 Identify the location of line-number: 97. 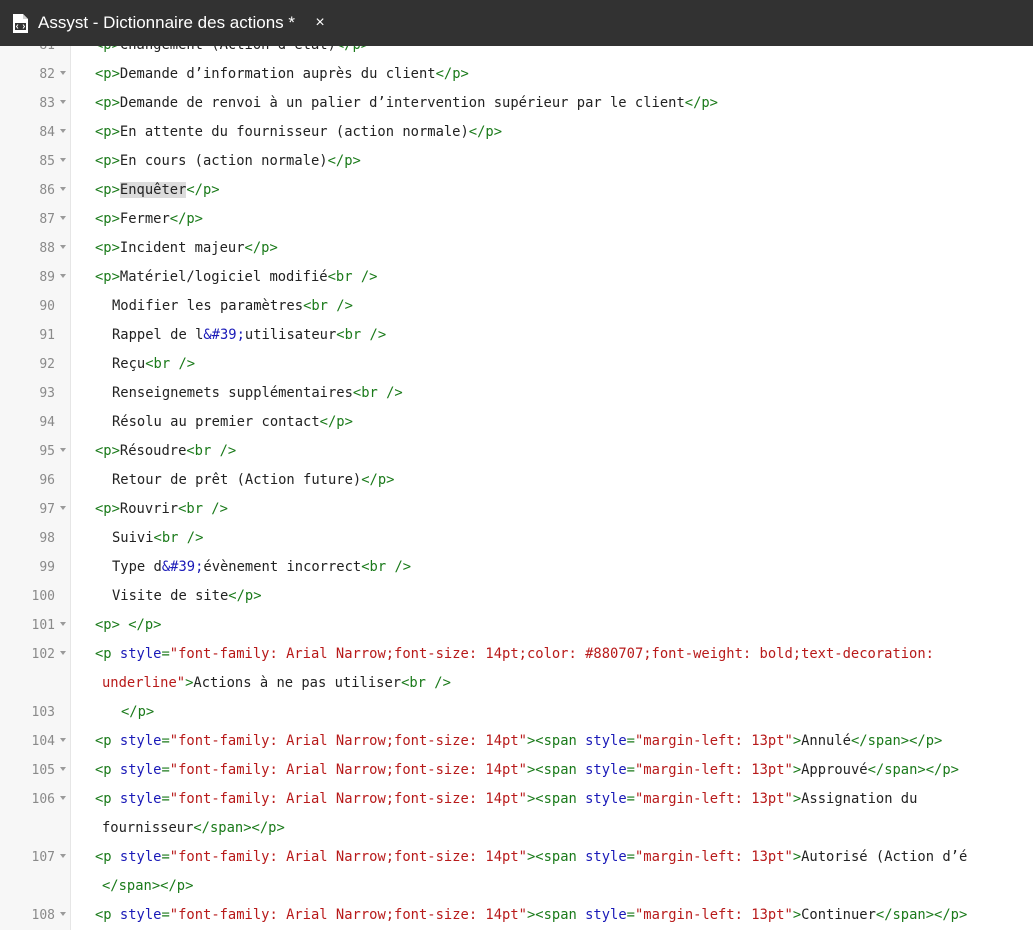
(47, 509).